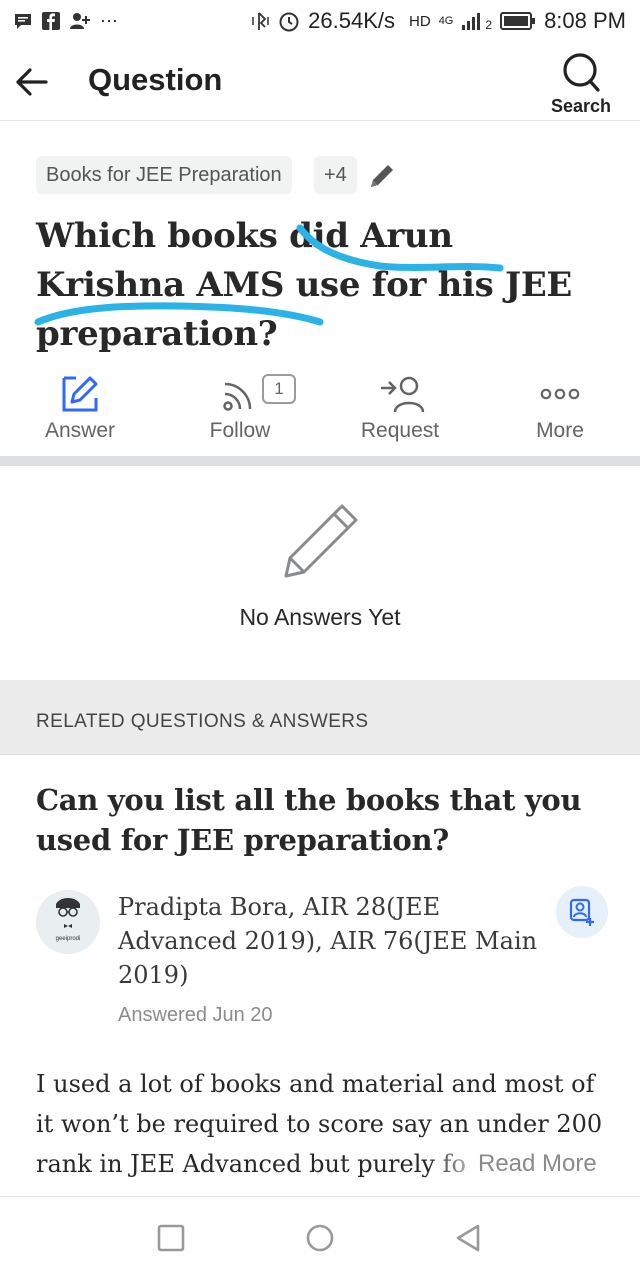 The image size is (640, 1281). I want to click on answered-date: Answered Jun 20, so click(195, 1015).